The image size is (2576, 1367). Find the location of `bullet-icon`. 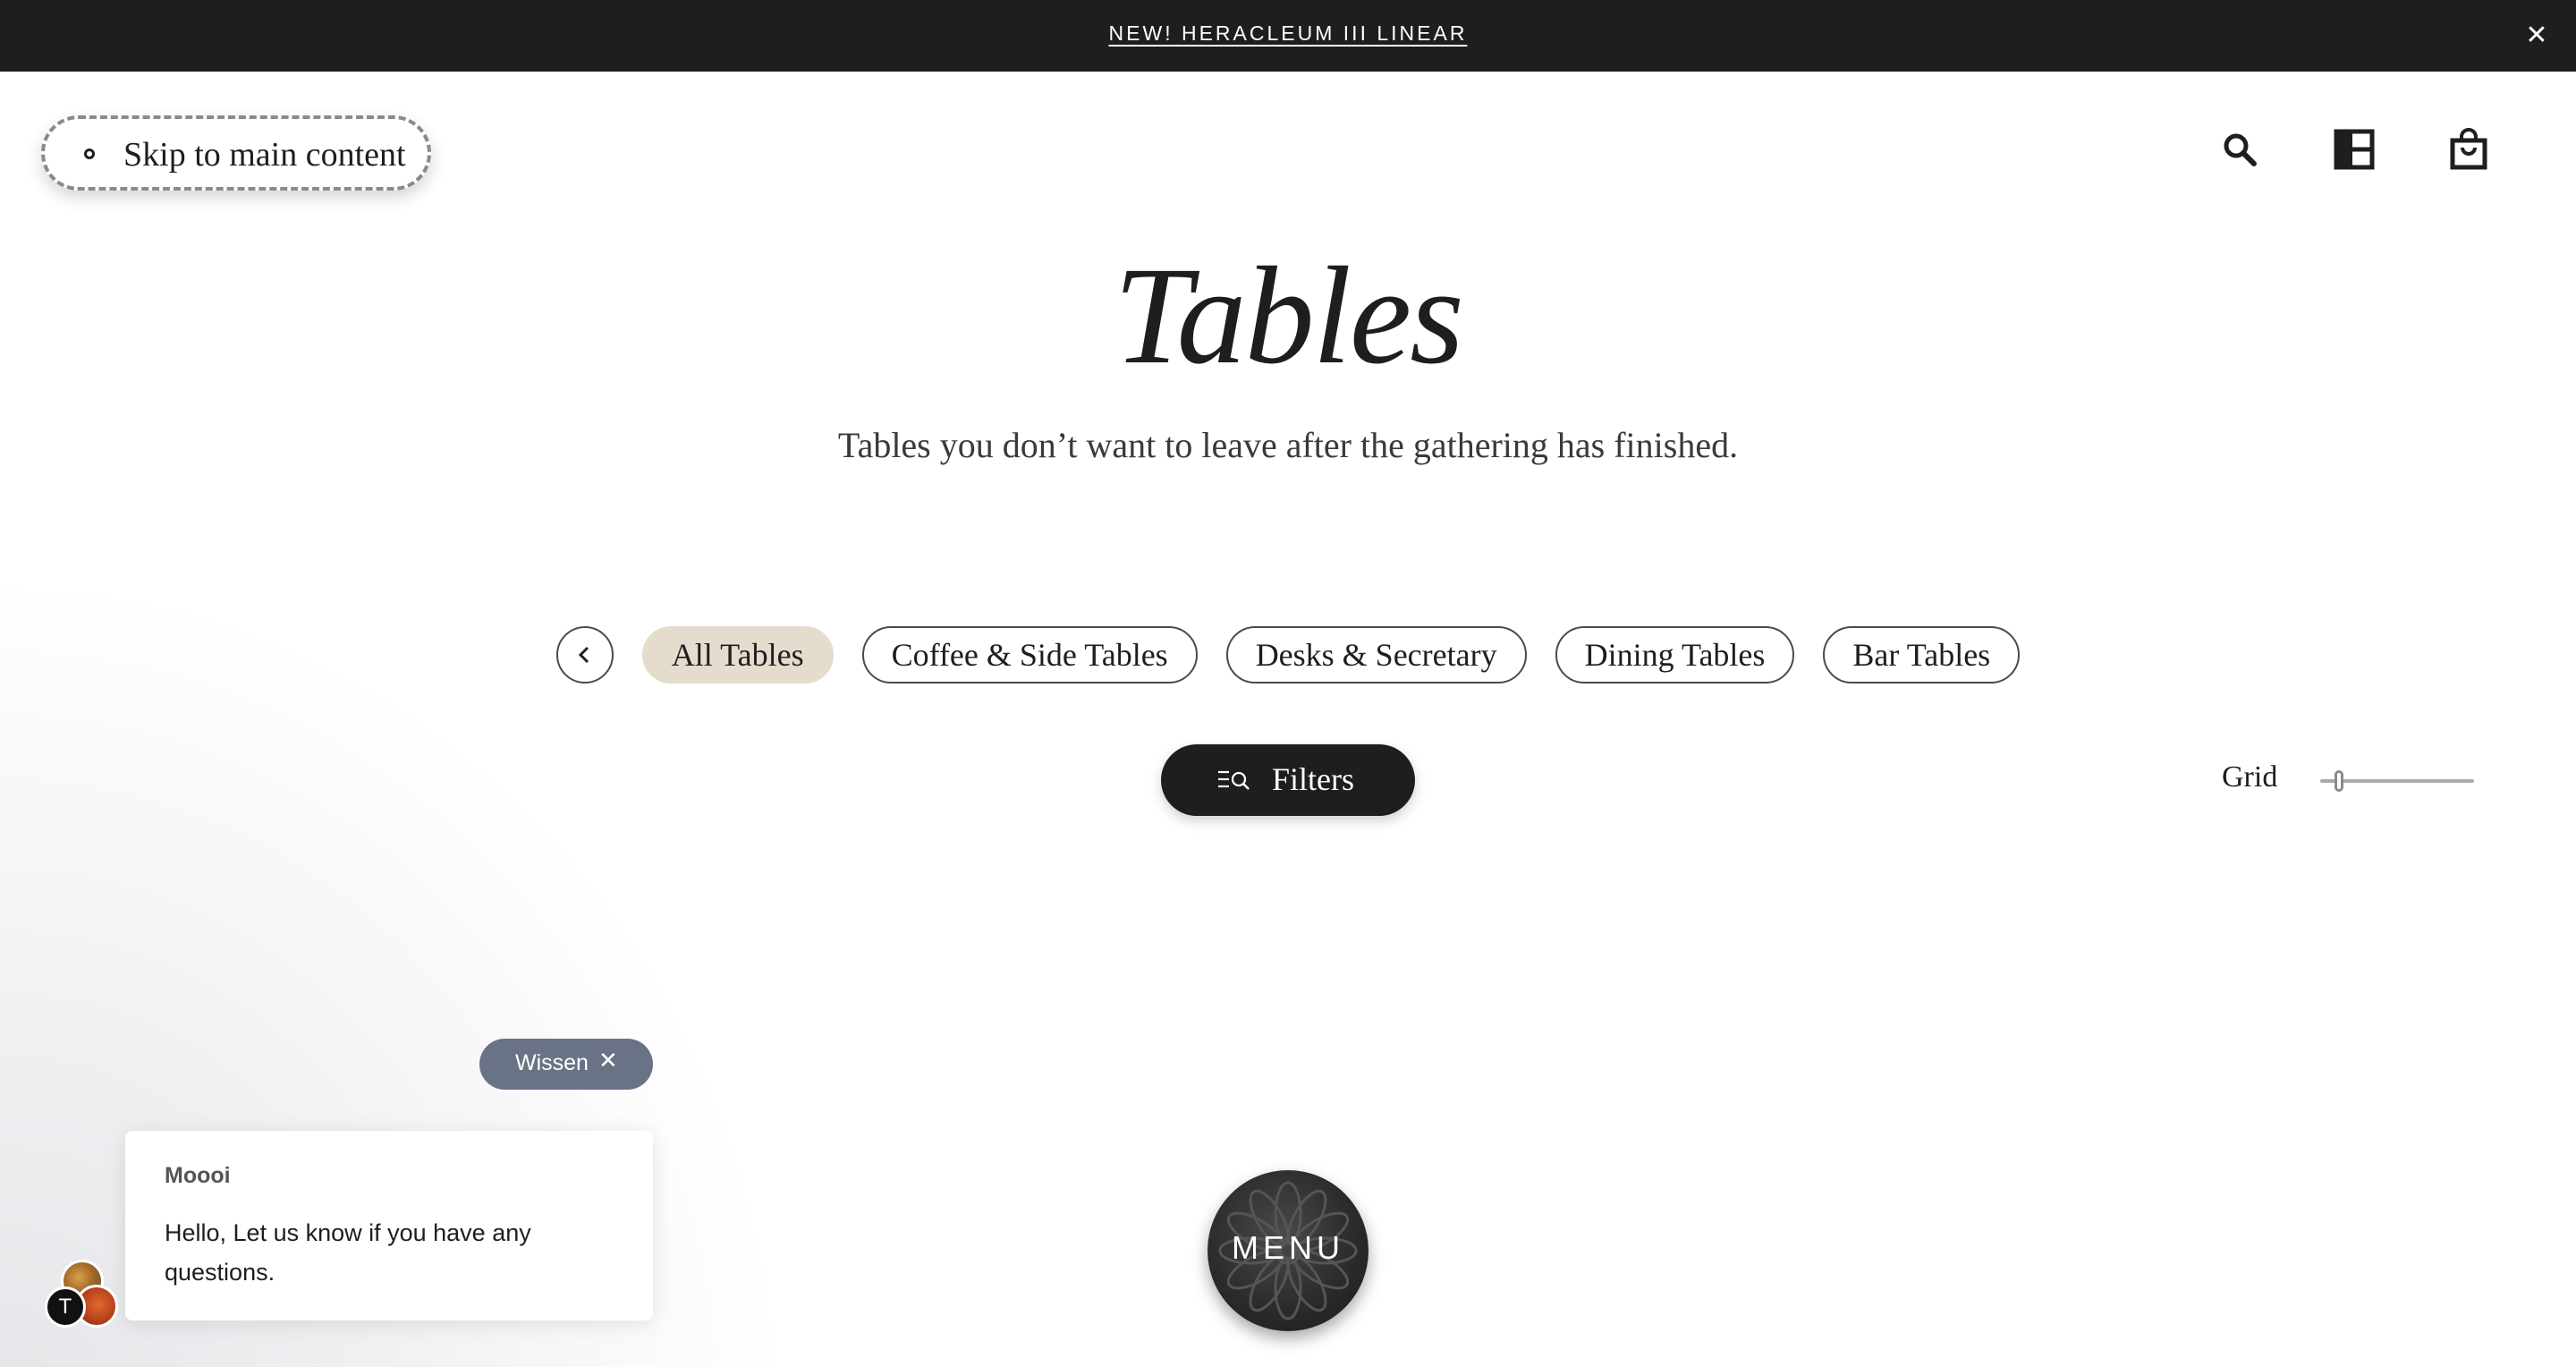

bullet-icon is located at coordinates (89, 154).